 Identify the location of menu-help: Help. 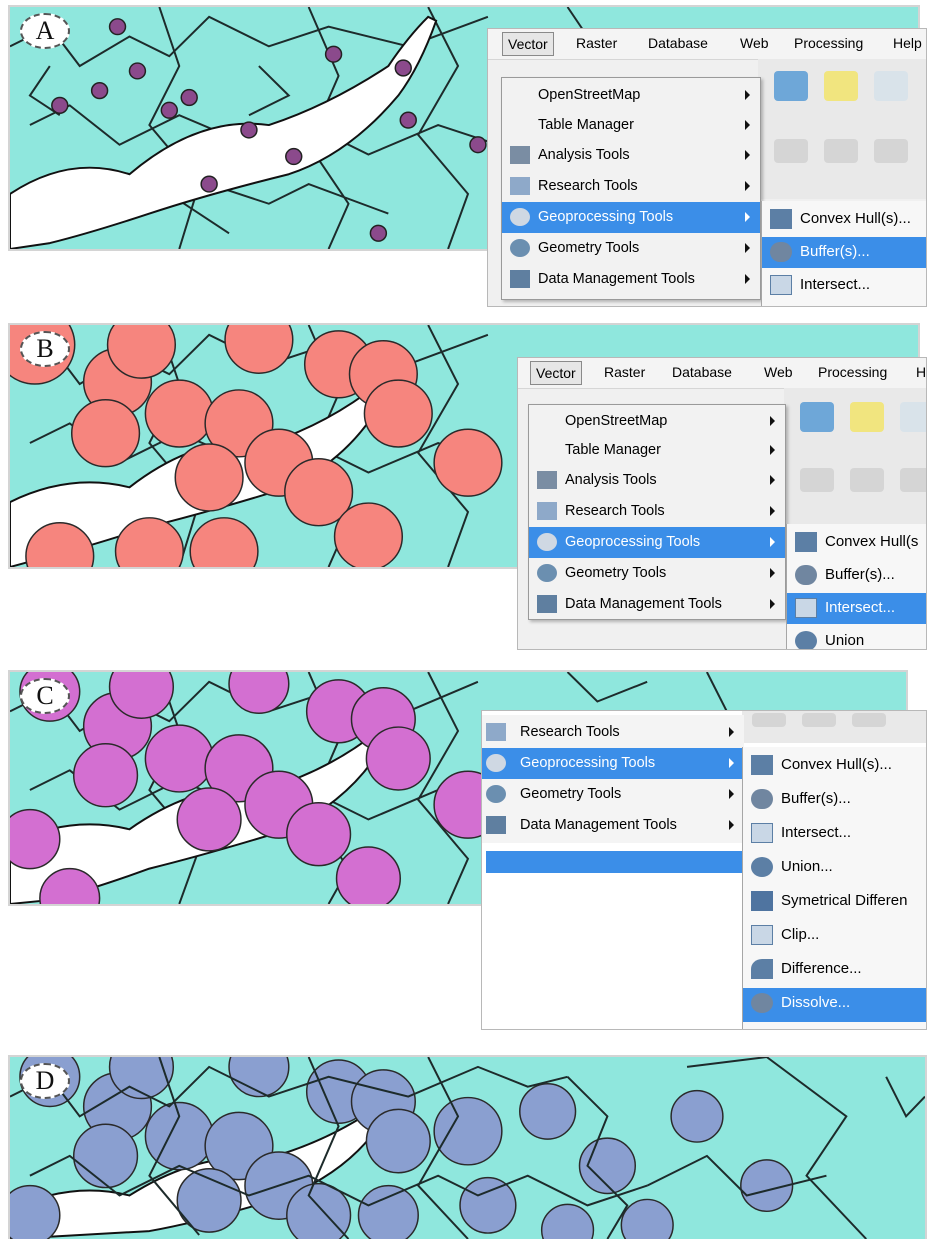
(907, 43).